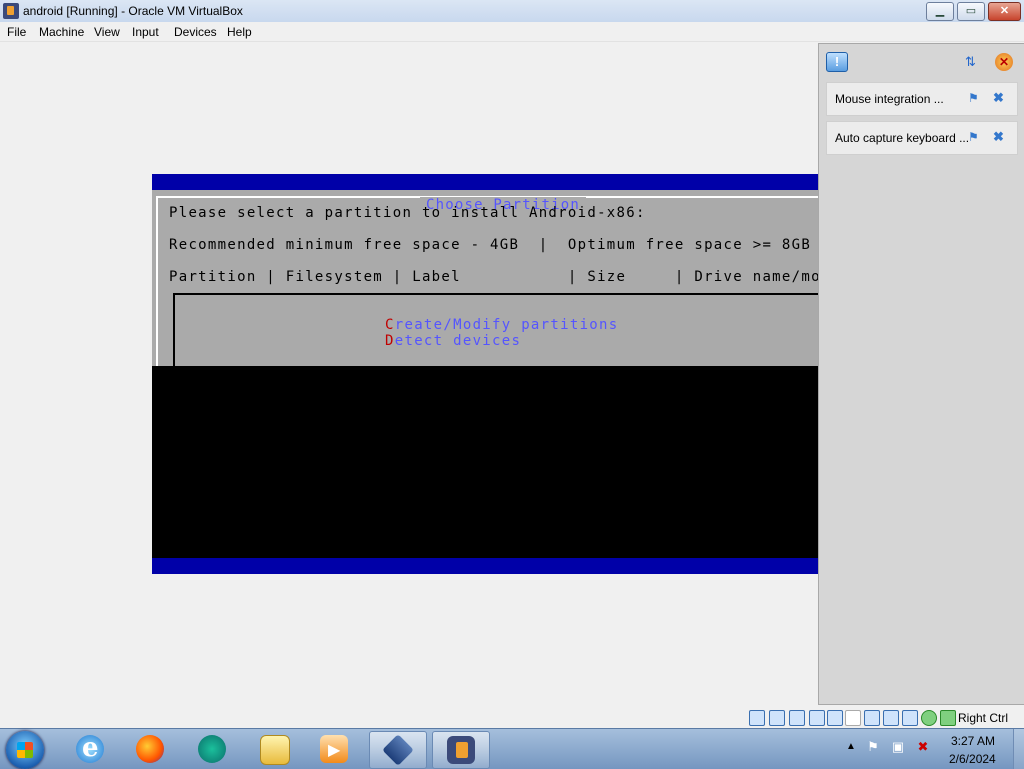 The width and height of the screenshot is (1024, 769). I want to click on close-button: ✕, so click(1004, 11).